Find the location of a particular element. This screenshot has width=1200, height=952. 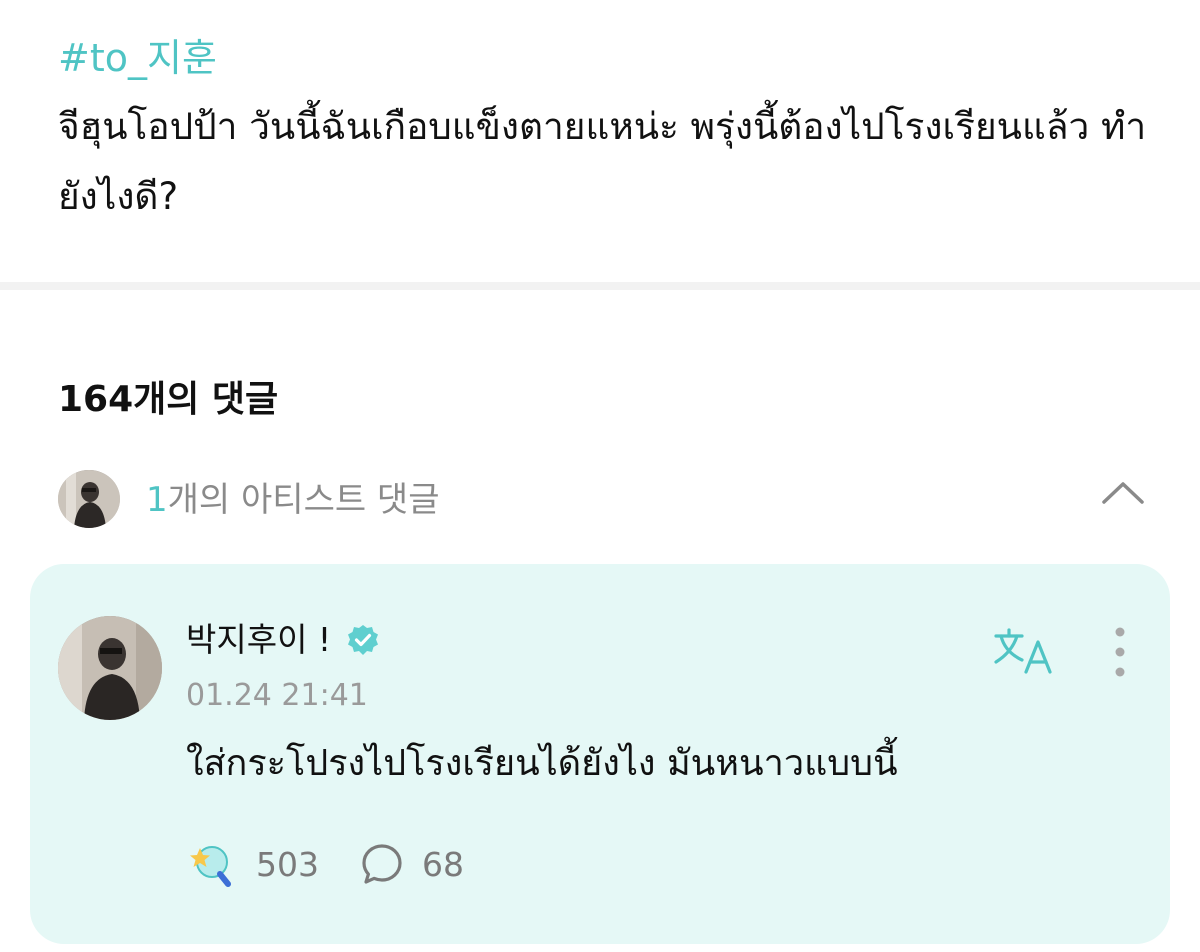

author-avatar is located at coordinates (110, 668).